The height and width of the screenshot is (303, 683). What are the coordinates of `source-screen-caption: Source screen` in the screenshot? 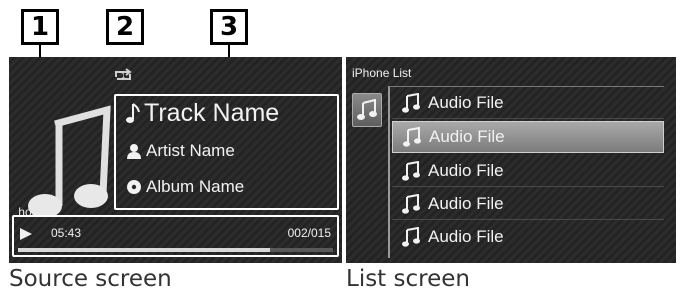 It's located at (90, 279).